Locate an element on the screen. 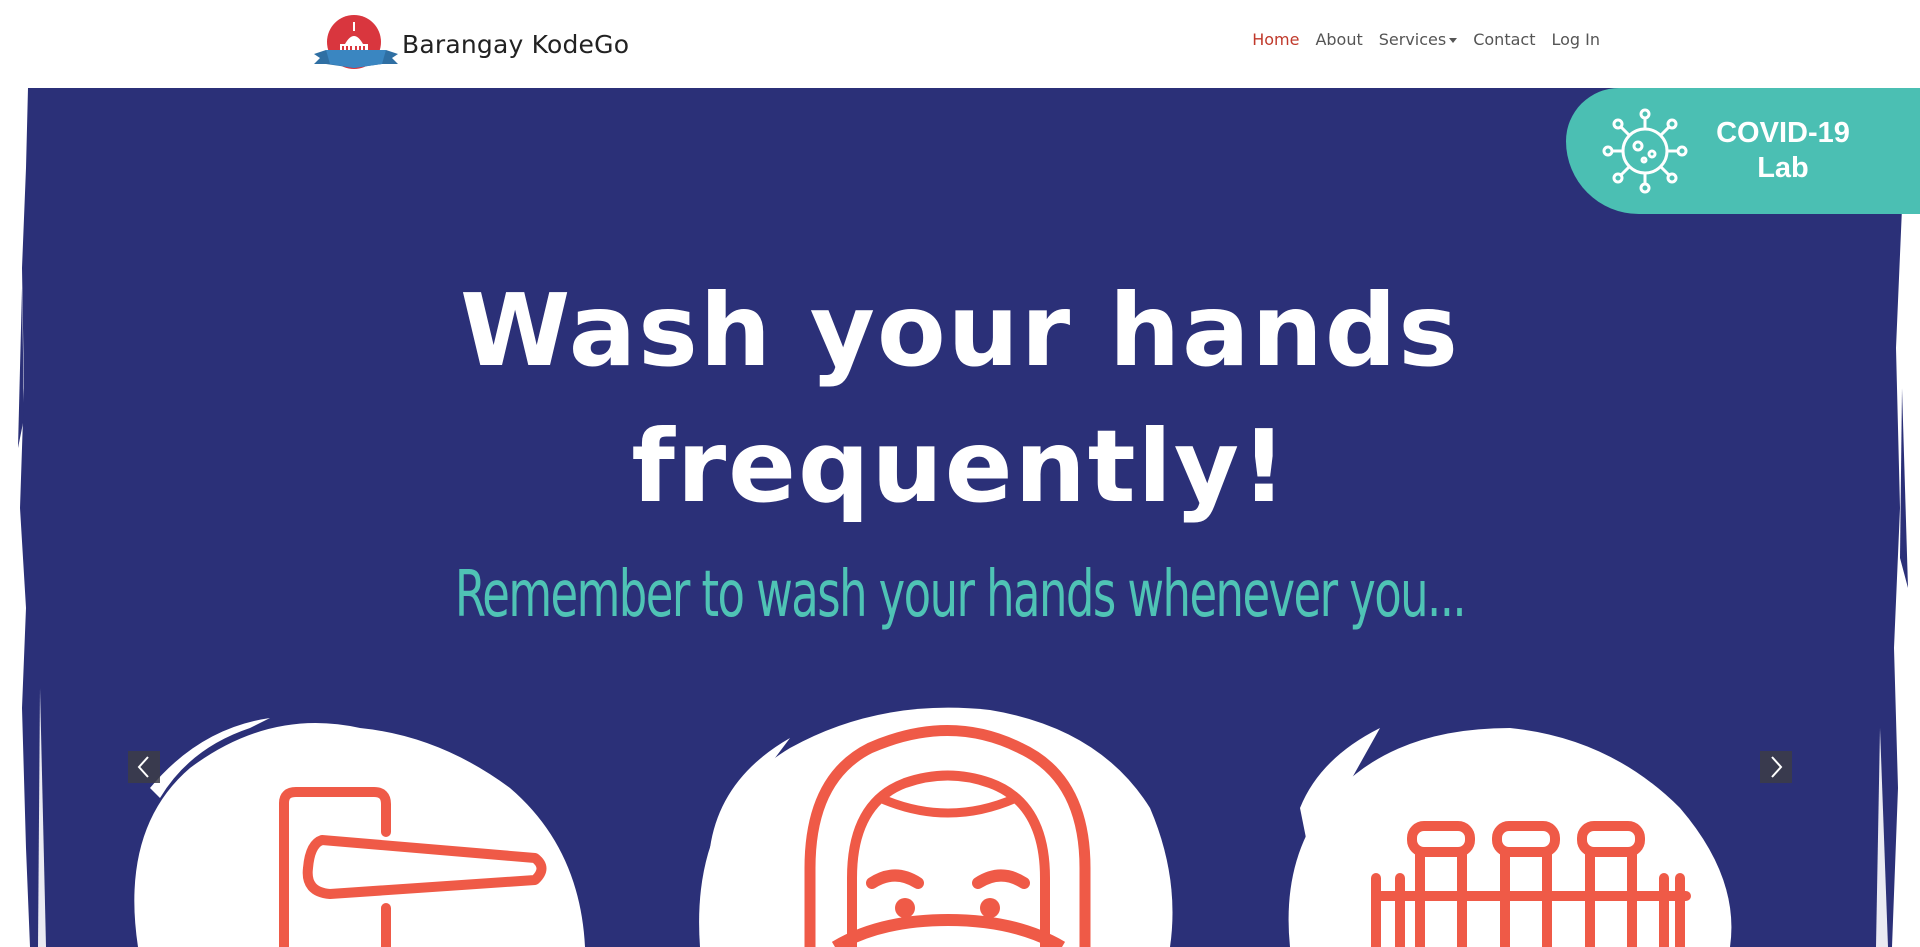 This screenshot has width=1920, height=947. nav-services-dropdown: Services is located at coordinates (1418, 39).